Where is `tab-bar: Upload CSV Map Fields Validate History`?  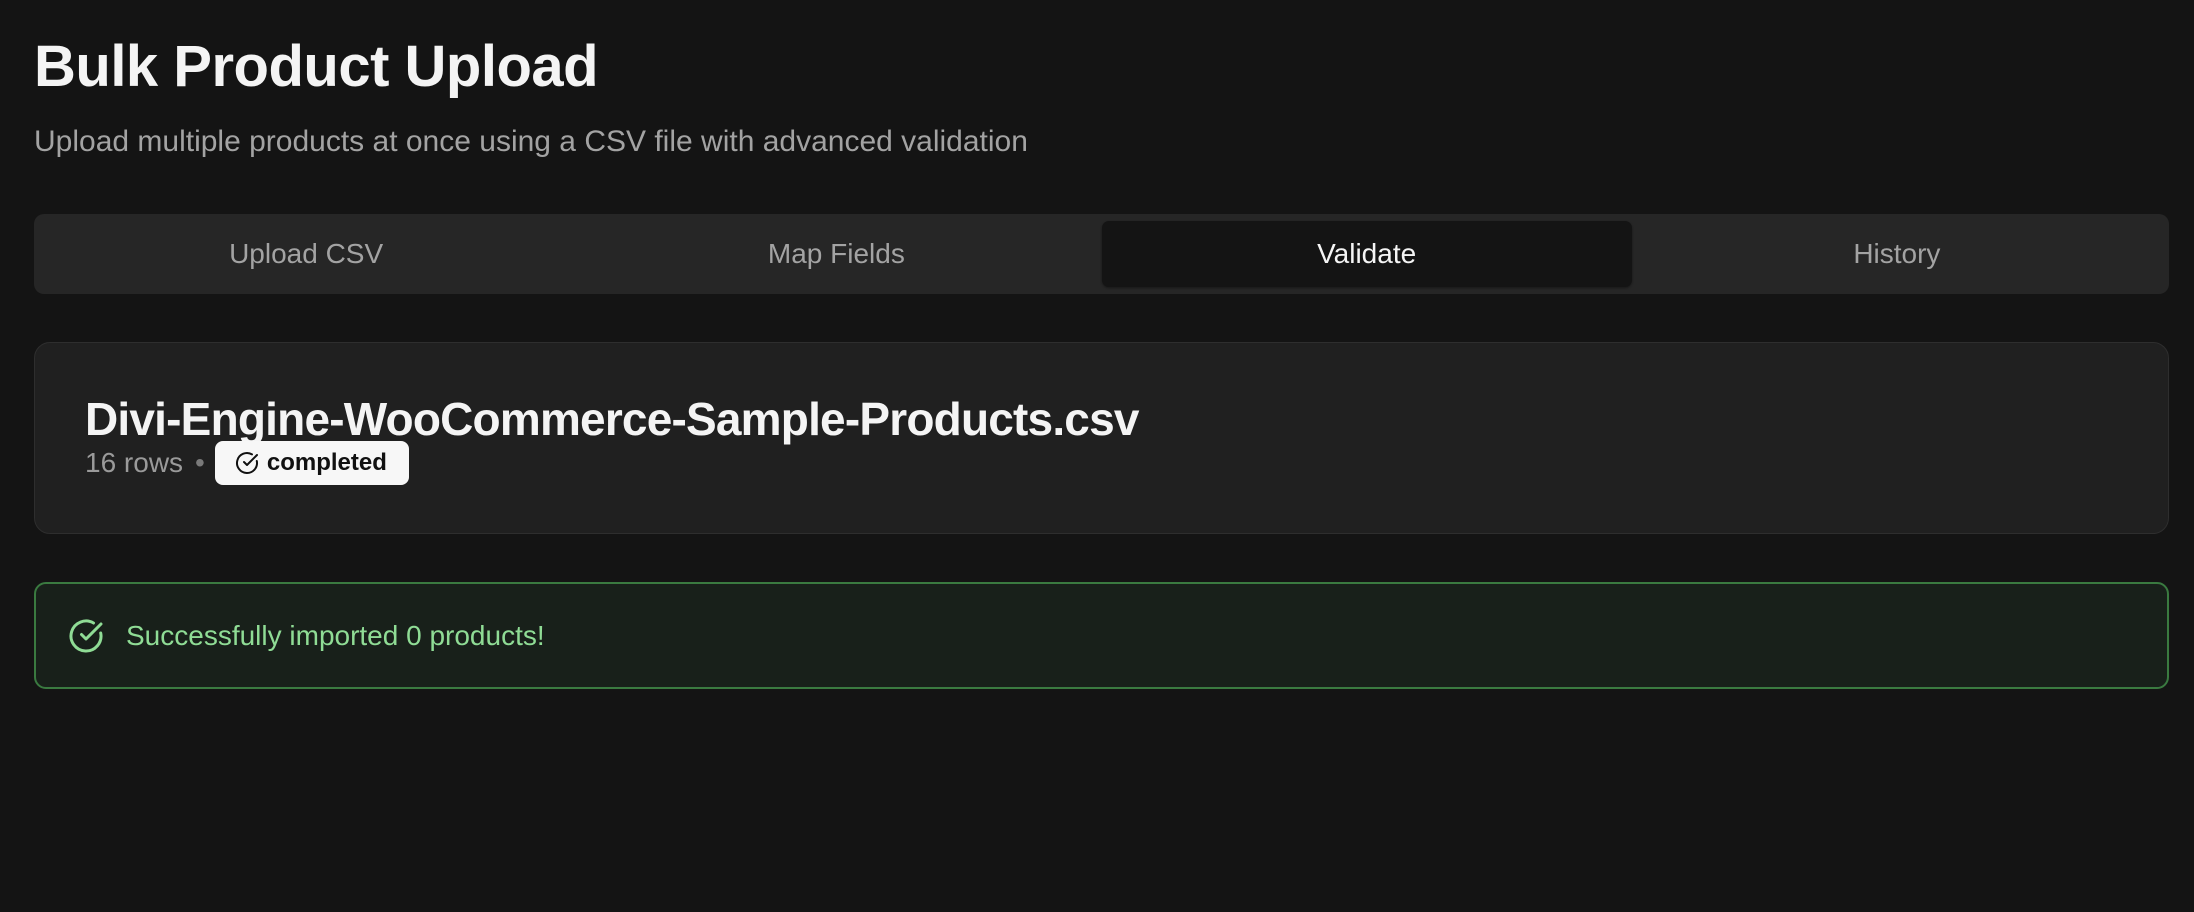
tab-bar: Upload CSV Map Fields Validate History is located at coordinates (1101, 254).